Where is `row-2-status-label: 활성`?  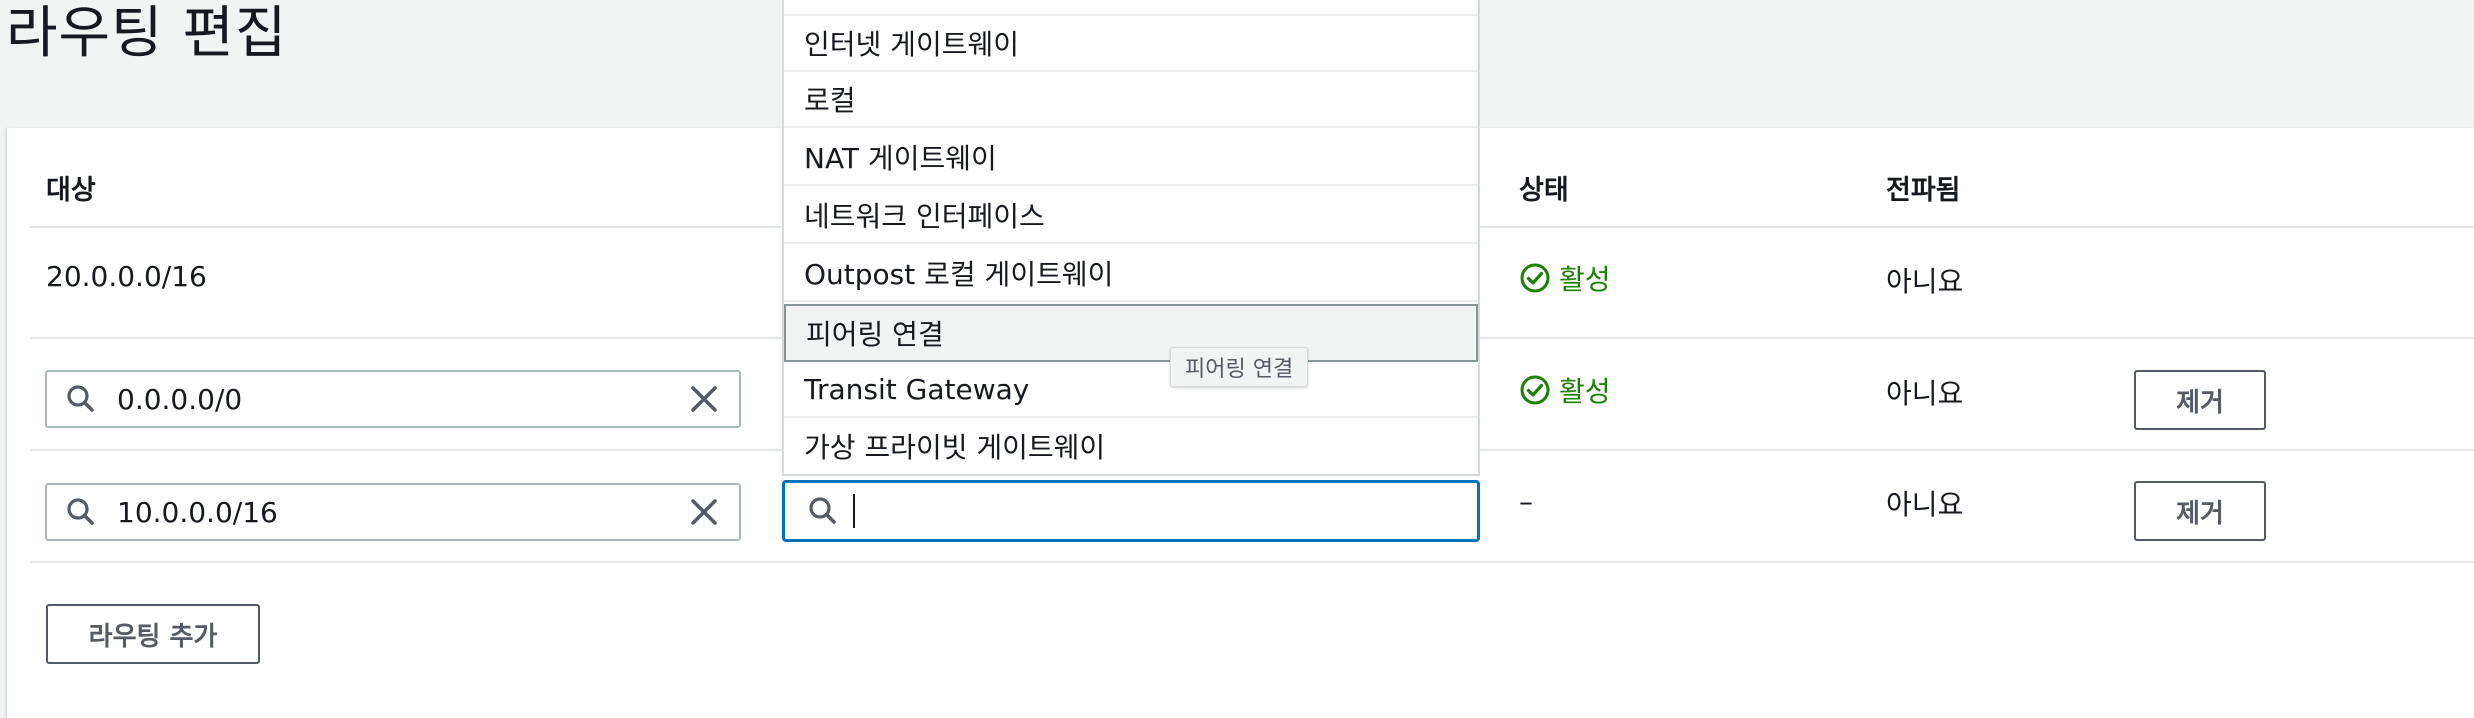 row-2-status-label: 활성 is located at coordinates (1585, 391).